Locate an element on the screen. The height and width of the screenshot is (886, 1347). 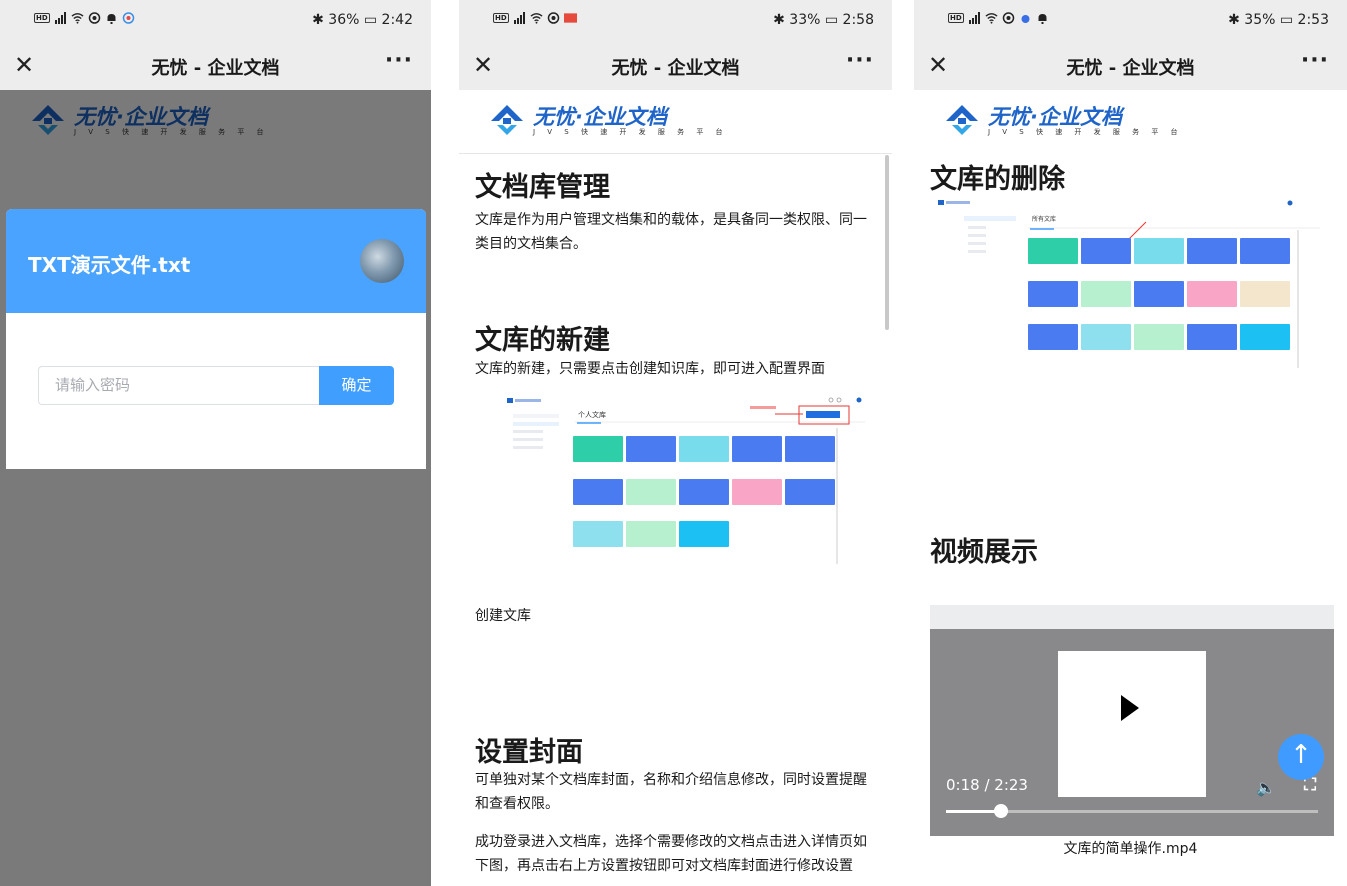
video-caption: 文库的简单操作.mp4 is located at coordinates (1130, 849).